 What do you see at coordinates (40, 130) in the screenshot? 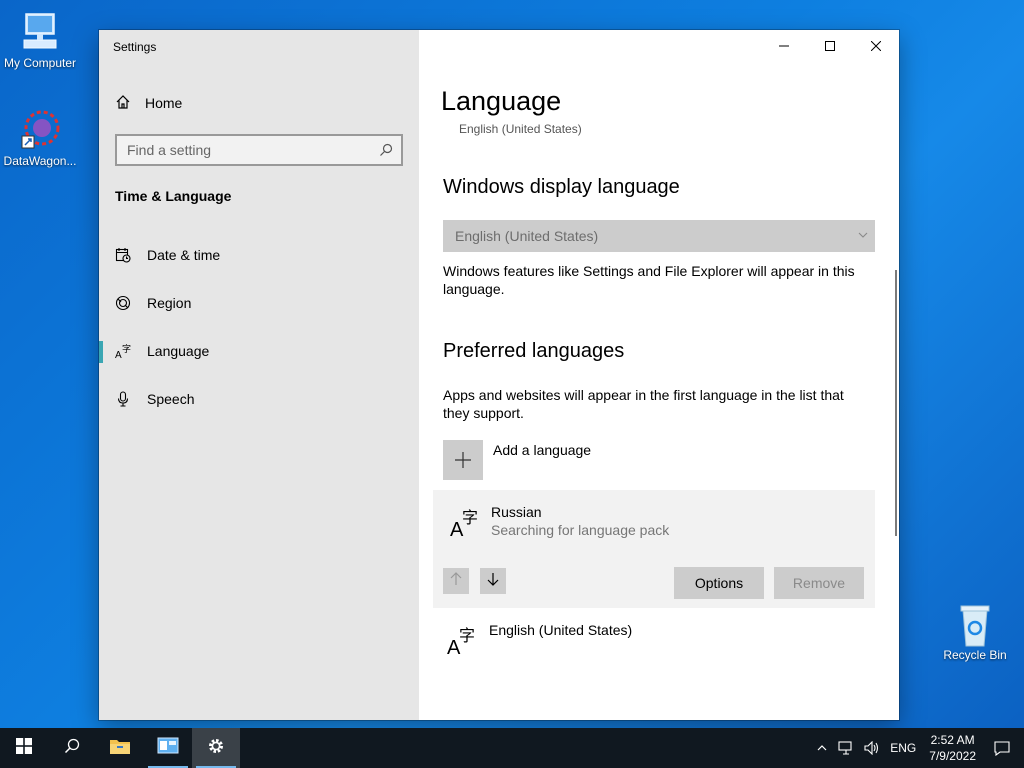
I see `datawagon-icon` at bounding box center [40, 130].